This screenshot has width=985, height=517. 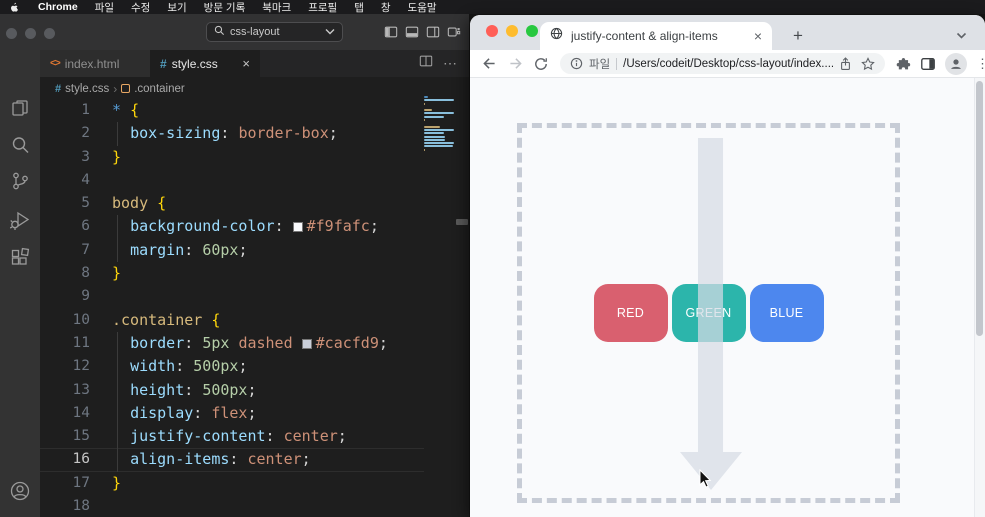 What do you see at coordinates (450, 63) in the screenshot?
I see `editor-more-actions-icon: ⋯` at bounding box center [450, 63].